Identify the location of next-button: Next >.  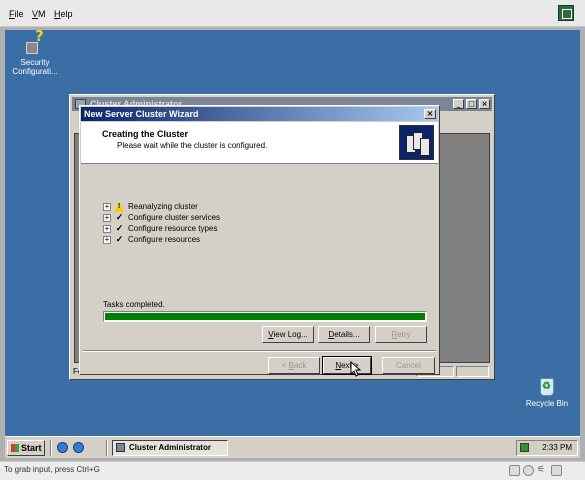
(347, 365).